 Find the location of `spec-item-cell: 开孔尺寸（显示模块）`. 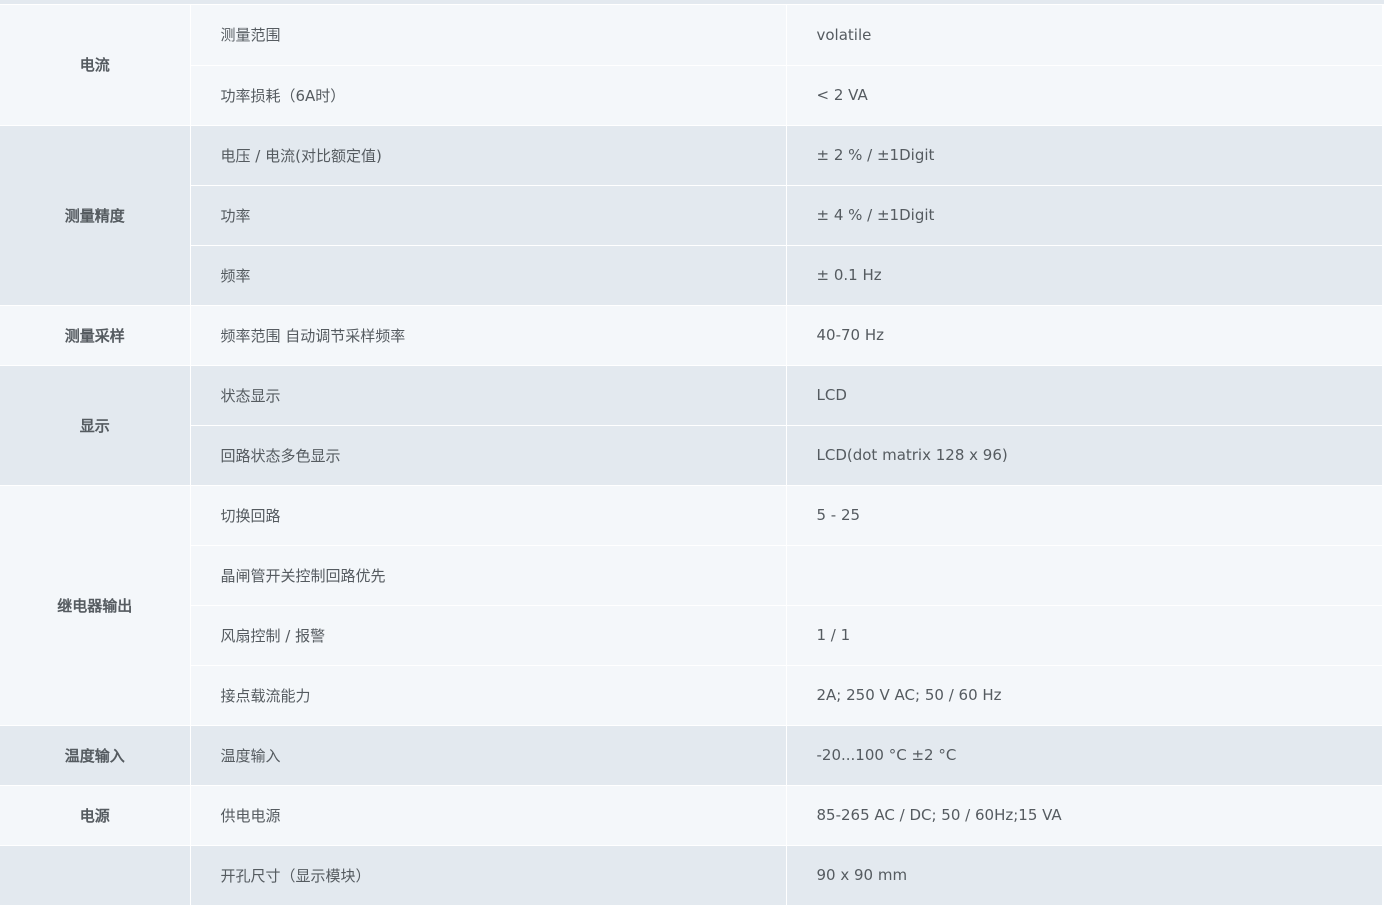

spec-item-cell: 开孔尺寸（显示模块） is located at coordinates (488, 875).